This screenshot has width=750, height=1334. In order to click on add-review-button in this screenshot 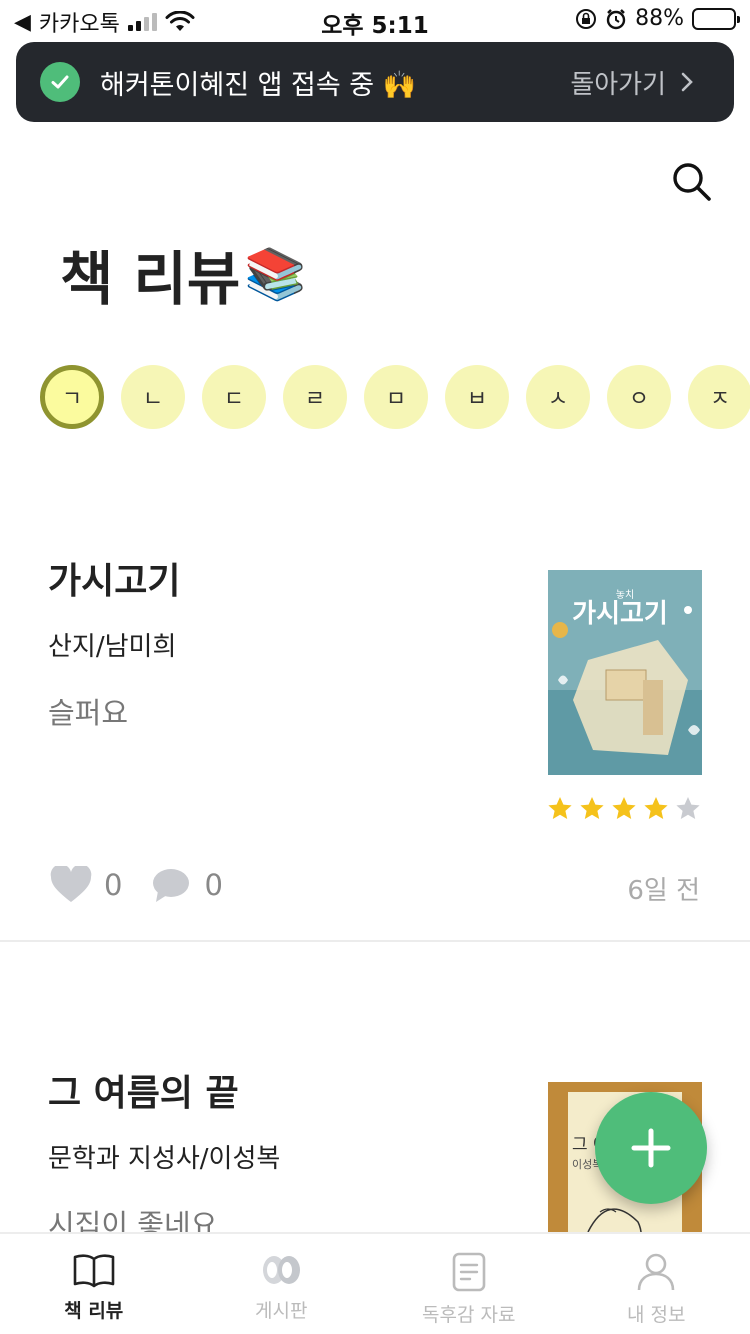, I will do `click(651, 1148)`.